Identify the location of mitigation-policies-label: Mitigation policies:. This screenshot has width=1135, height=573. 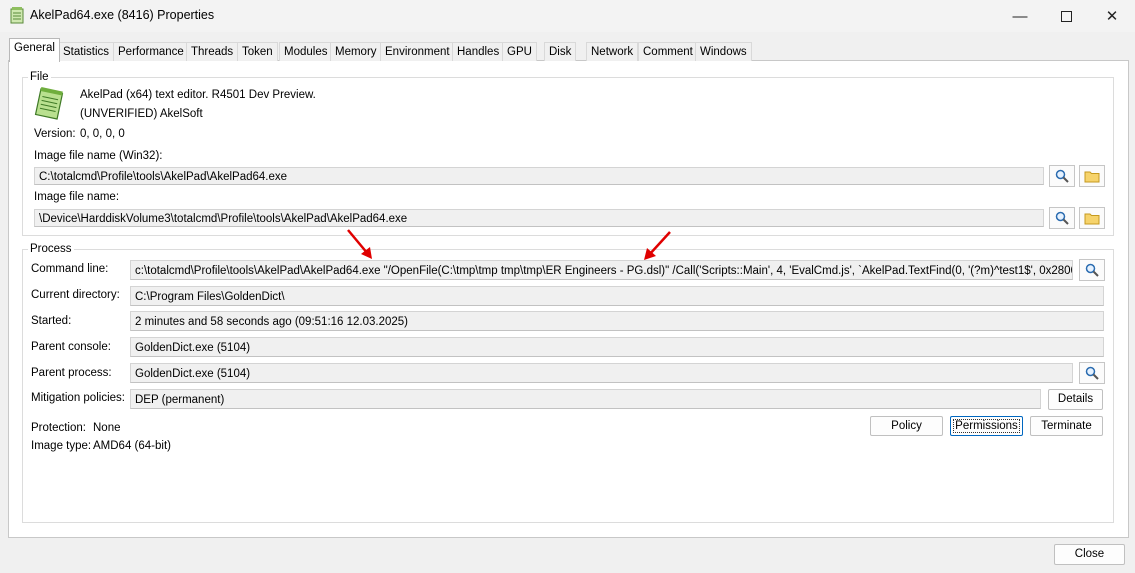
(78, 398).